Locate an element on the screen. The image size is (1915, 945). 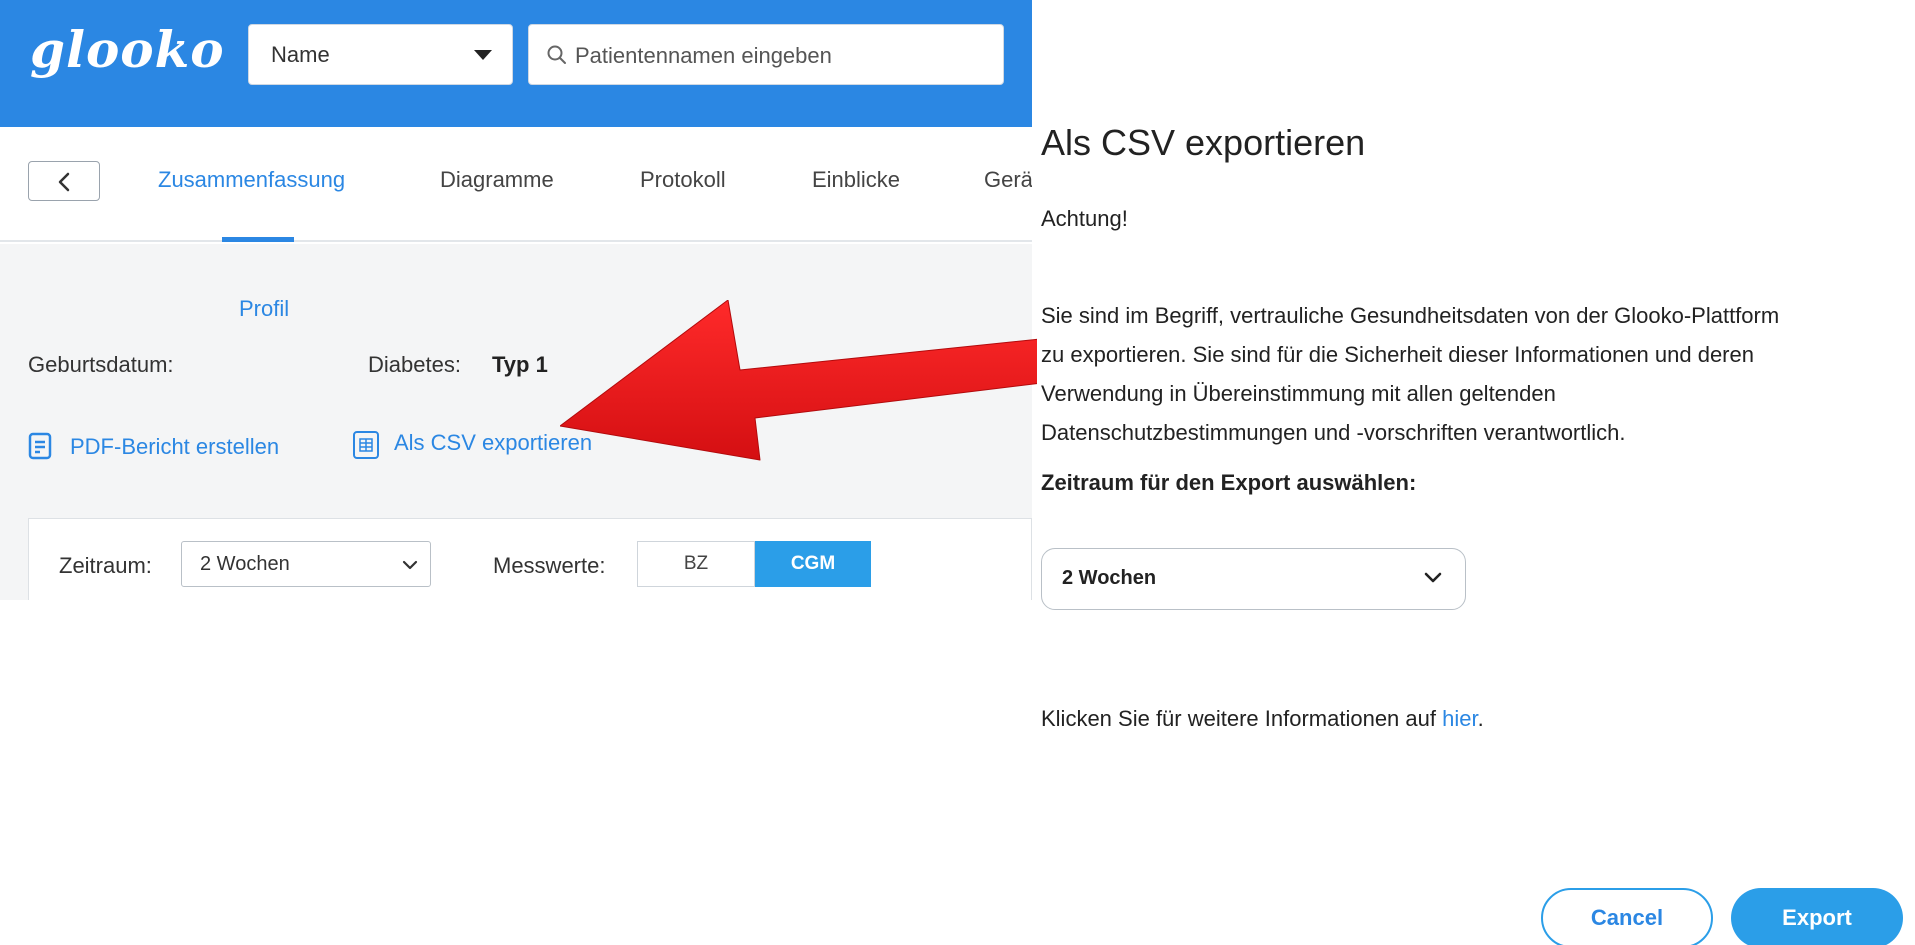
export-range-label: Zeitraum für den Export auswählen: is located at coordinates (1229, 482).